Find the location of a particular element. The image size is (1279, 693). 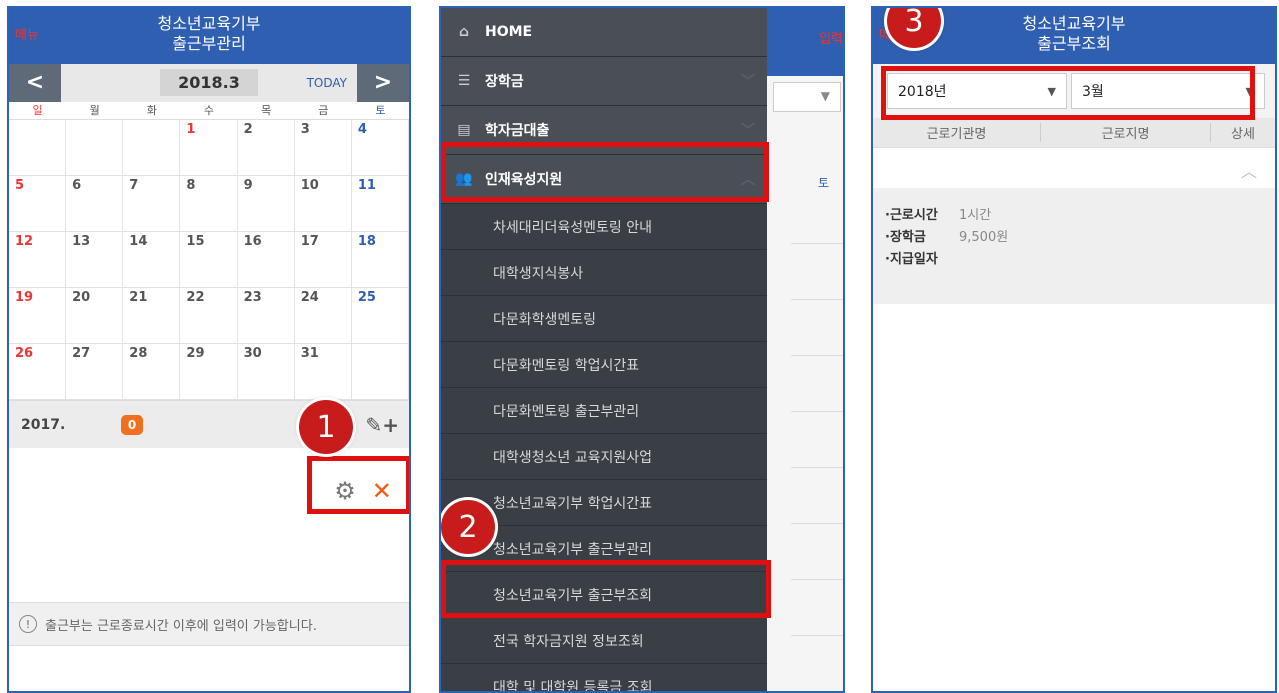

day-cell: 11 is located at coordinates (380, 204).